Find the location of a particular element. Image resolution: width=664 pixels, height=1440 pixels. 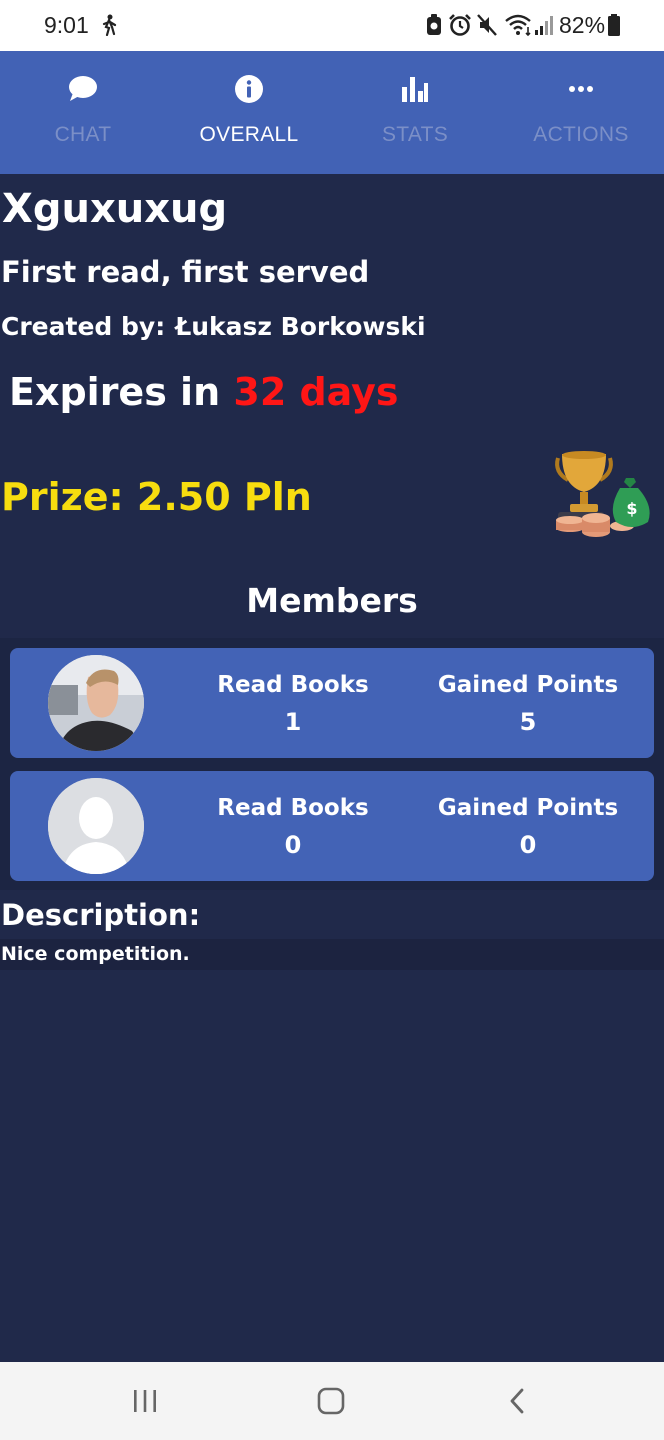

gained-points-value: 0 is located at coordinates (528, 845).